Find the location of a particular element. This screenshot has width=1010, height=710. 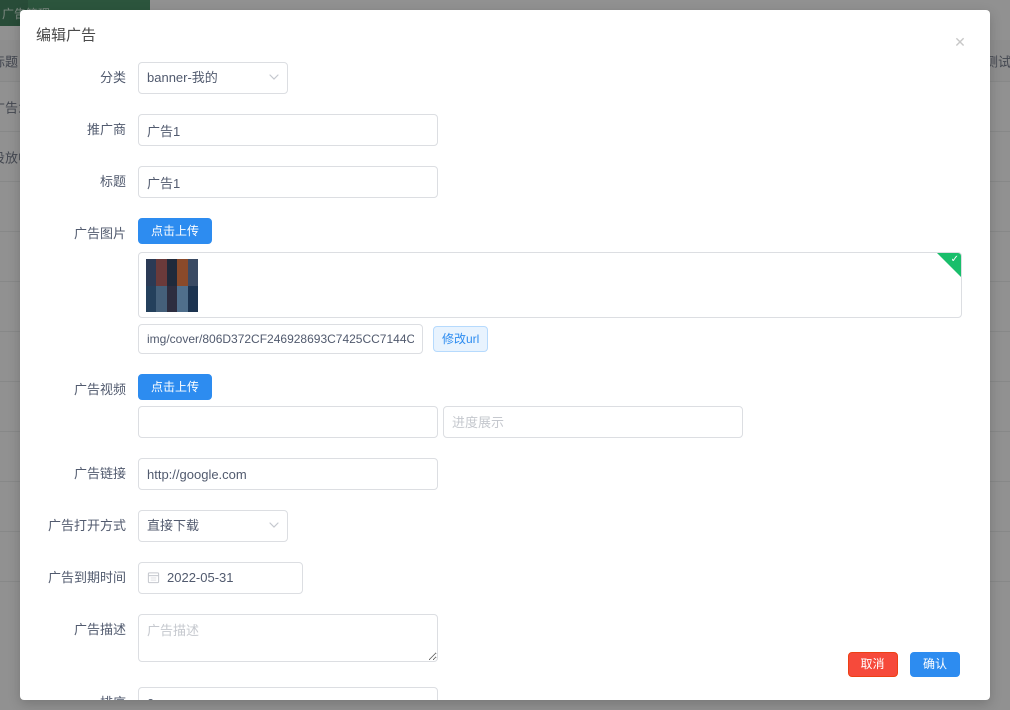

ad-video-inputs is located at coordinates (440, 422).